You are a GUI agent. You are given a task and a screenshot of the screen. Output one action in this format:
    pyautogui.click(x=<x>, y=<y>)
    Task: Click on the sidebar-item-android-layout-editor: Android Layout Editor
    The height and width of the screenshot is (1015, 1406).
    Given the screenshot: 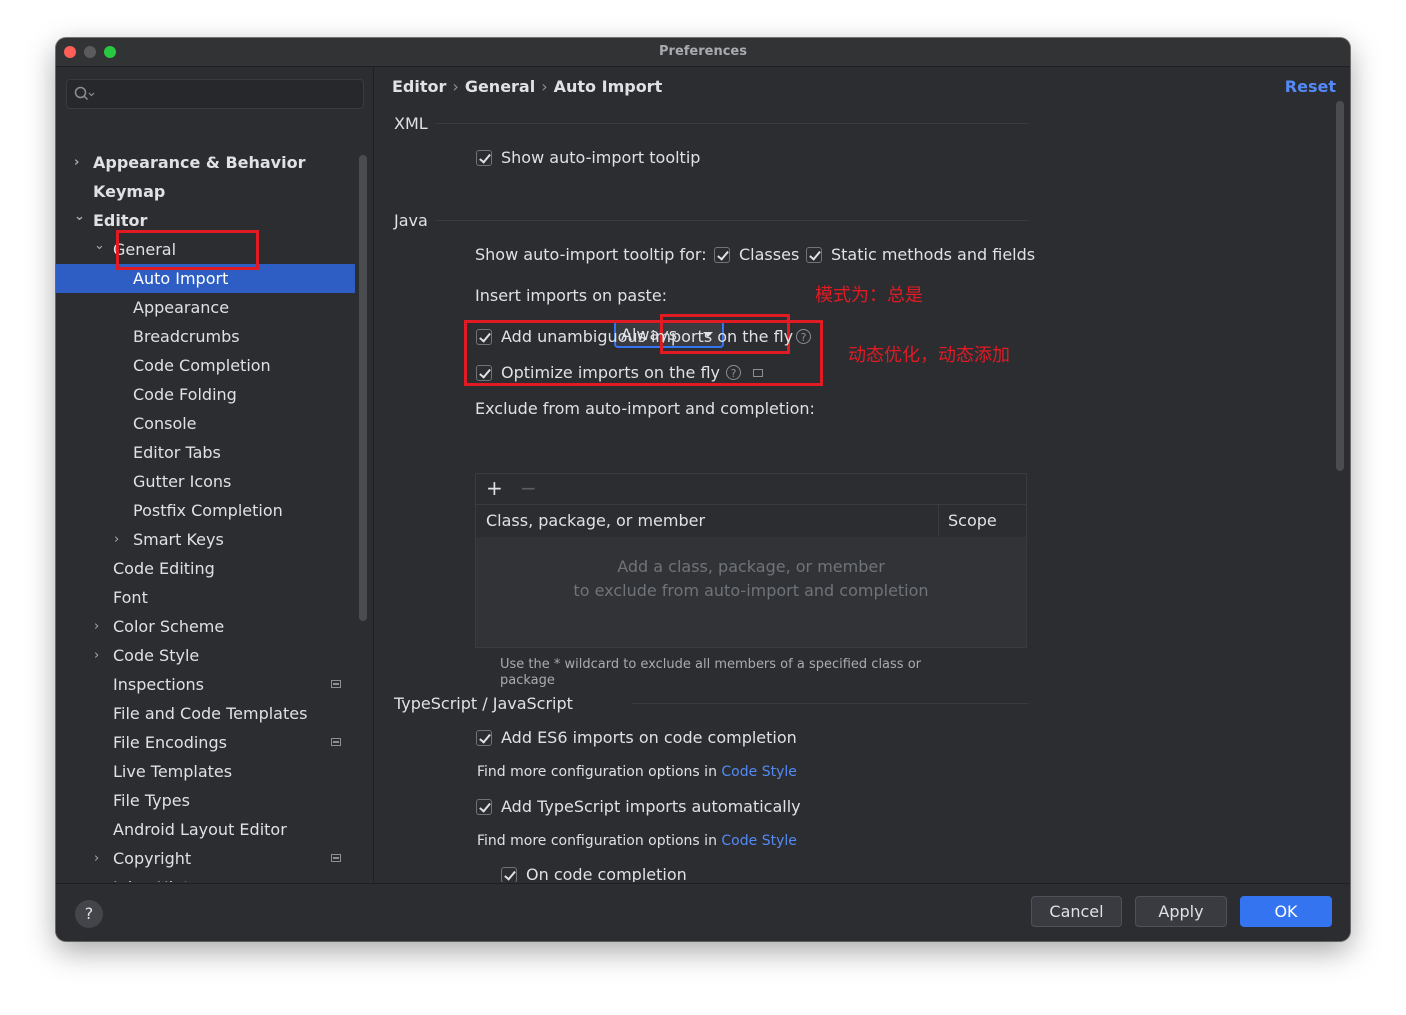 What is the action you would take?
    pyautogui.click(x=205, y=829)
    